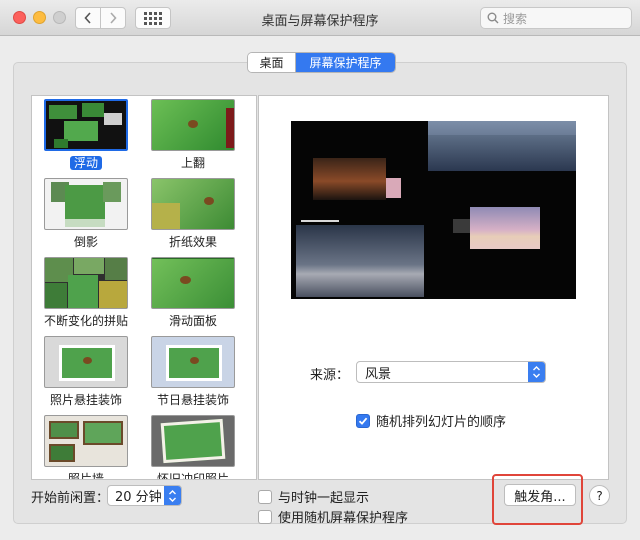 This screenshot has height=540, width=640. I want to click on screensaver-label: 浮动, so click(85, 163).